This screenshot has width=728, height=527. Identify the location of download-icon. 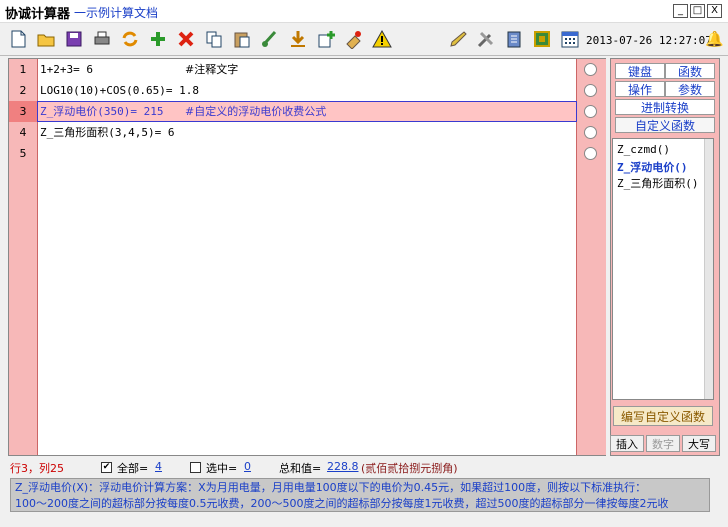
(298, 39).